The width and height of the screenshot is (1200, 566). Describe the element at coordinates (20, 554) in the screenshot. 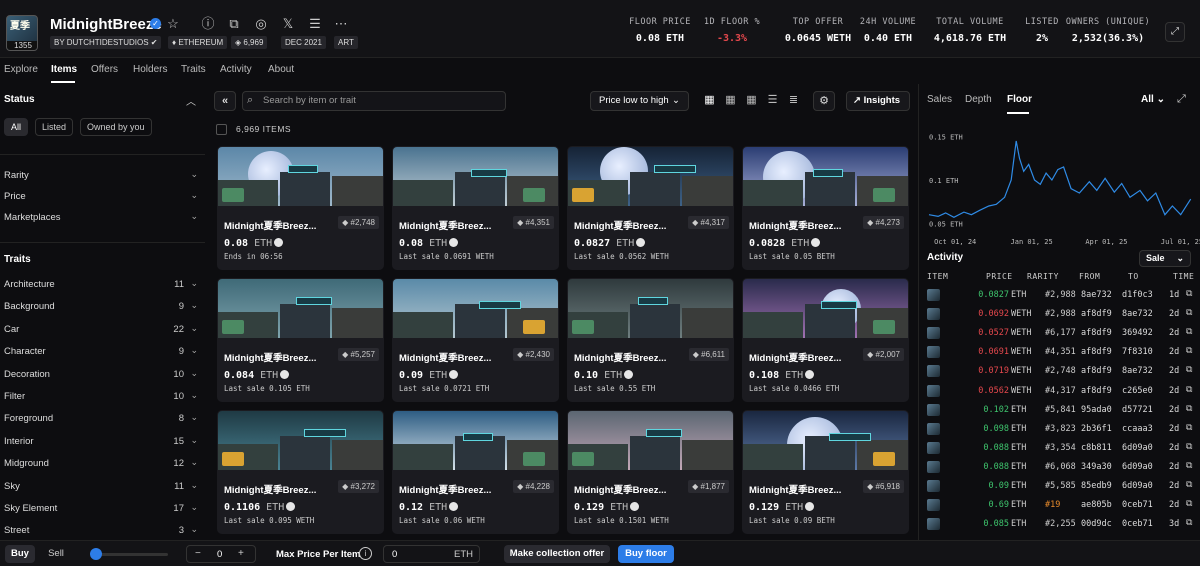

I see `buy-tab: Buy` at that location.